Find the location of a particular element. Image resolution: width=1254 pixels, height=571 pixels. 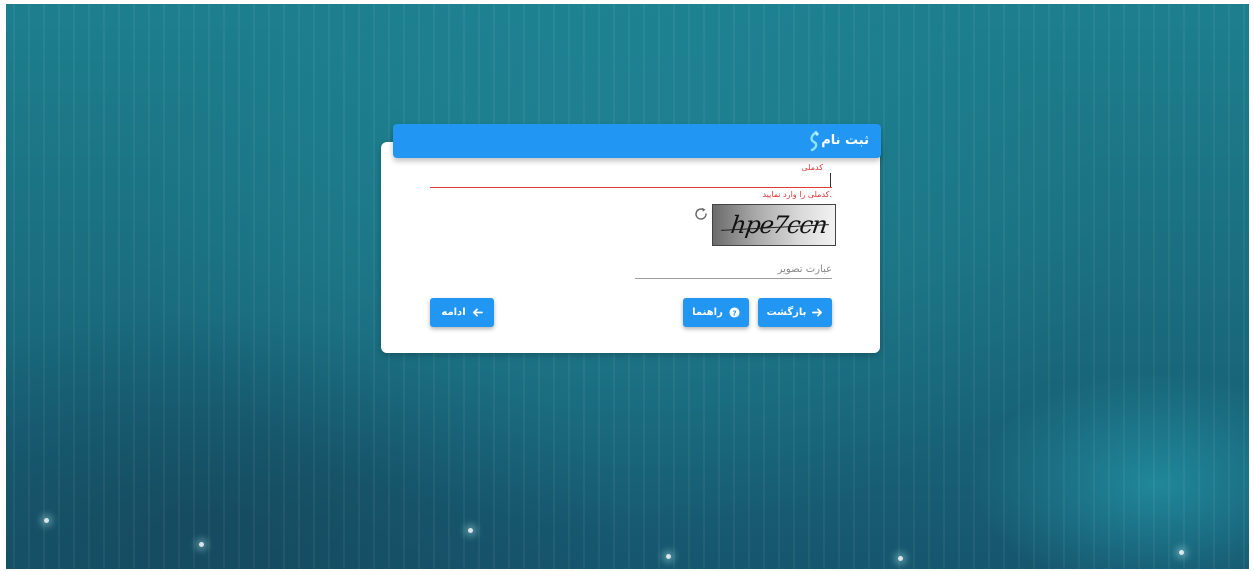

help-circle-icon: ? is located at coordinates (734, 312).